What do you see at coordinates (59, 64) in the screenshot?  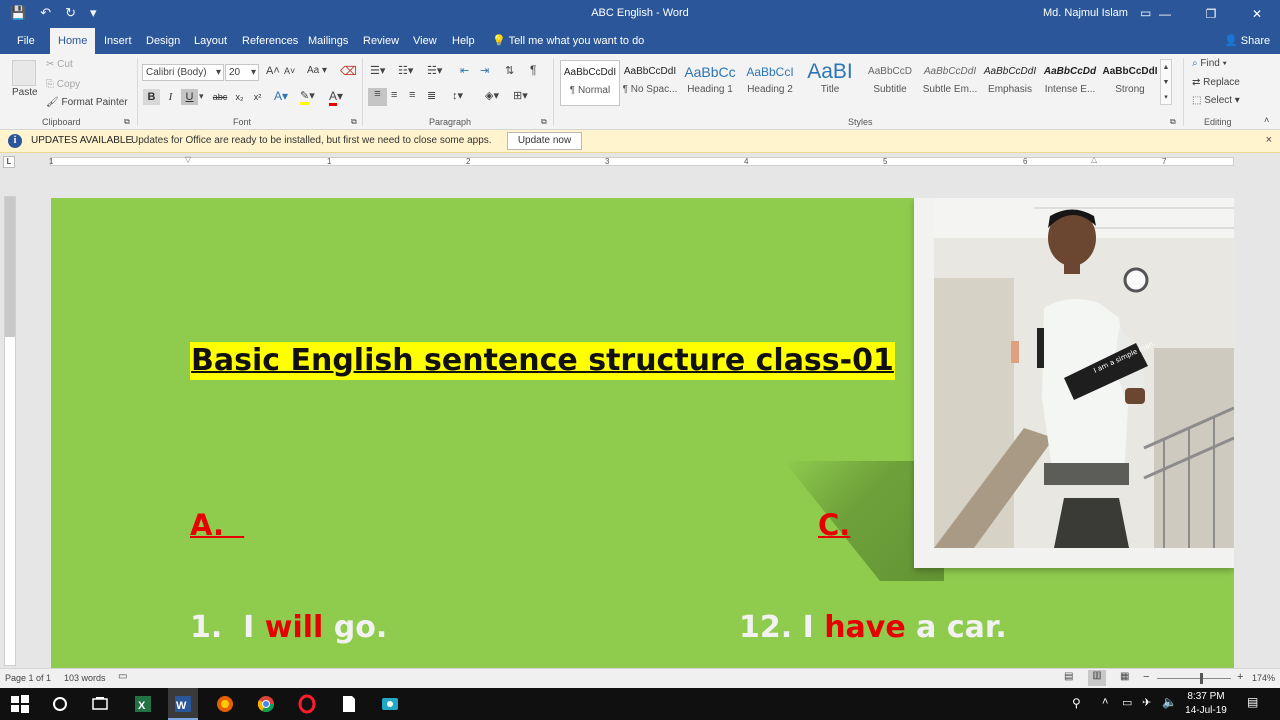 I see `cut-button: ✂ Cut` at bounding box center [59, 64].